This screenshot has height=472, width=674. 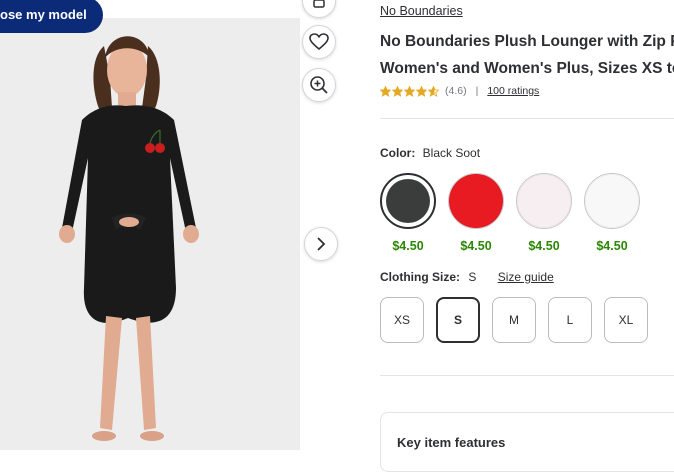 I want to click on size-option-s: S, so click(x=458, y=320).